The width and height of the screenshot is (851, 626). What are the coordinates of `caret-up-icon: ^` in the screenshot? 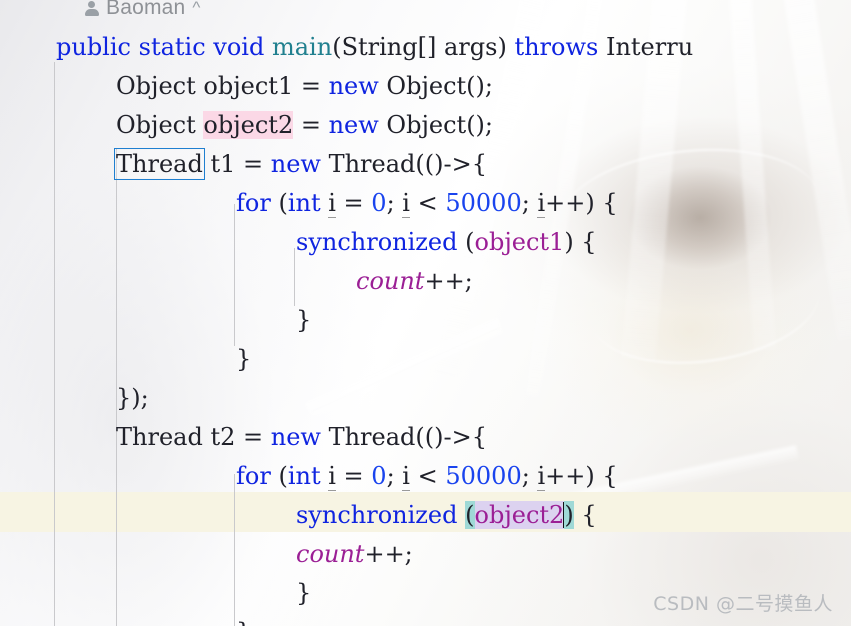 It's located at (196, 8).